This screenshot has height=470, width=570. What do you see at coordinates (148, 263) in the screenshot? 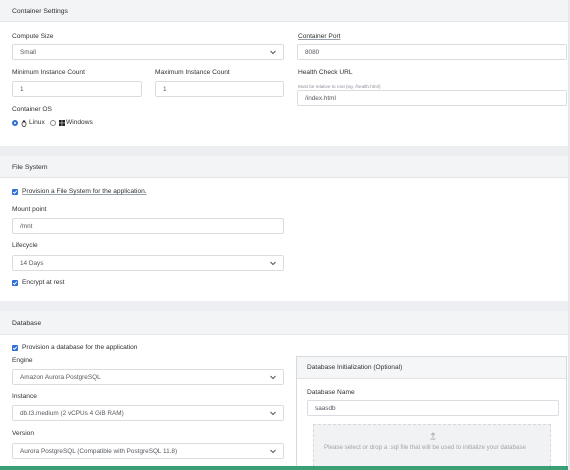
I see `lifecycle-select: 14 Days` at bounding box center [148, 263].